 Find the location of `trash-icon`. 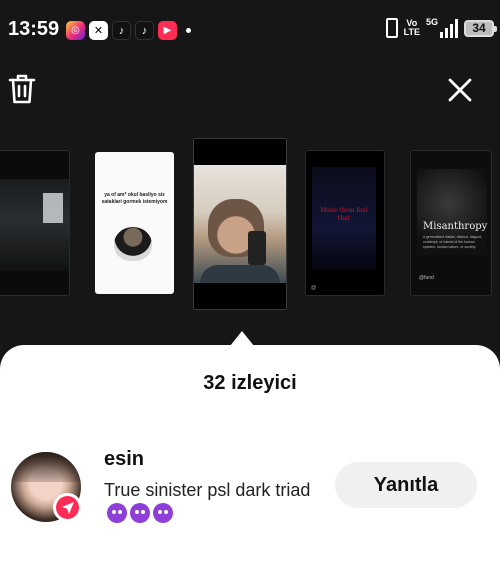

trash-icon is located at coordinates (22, 89).